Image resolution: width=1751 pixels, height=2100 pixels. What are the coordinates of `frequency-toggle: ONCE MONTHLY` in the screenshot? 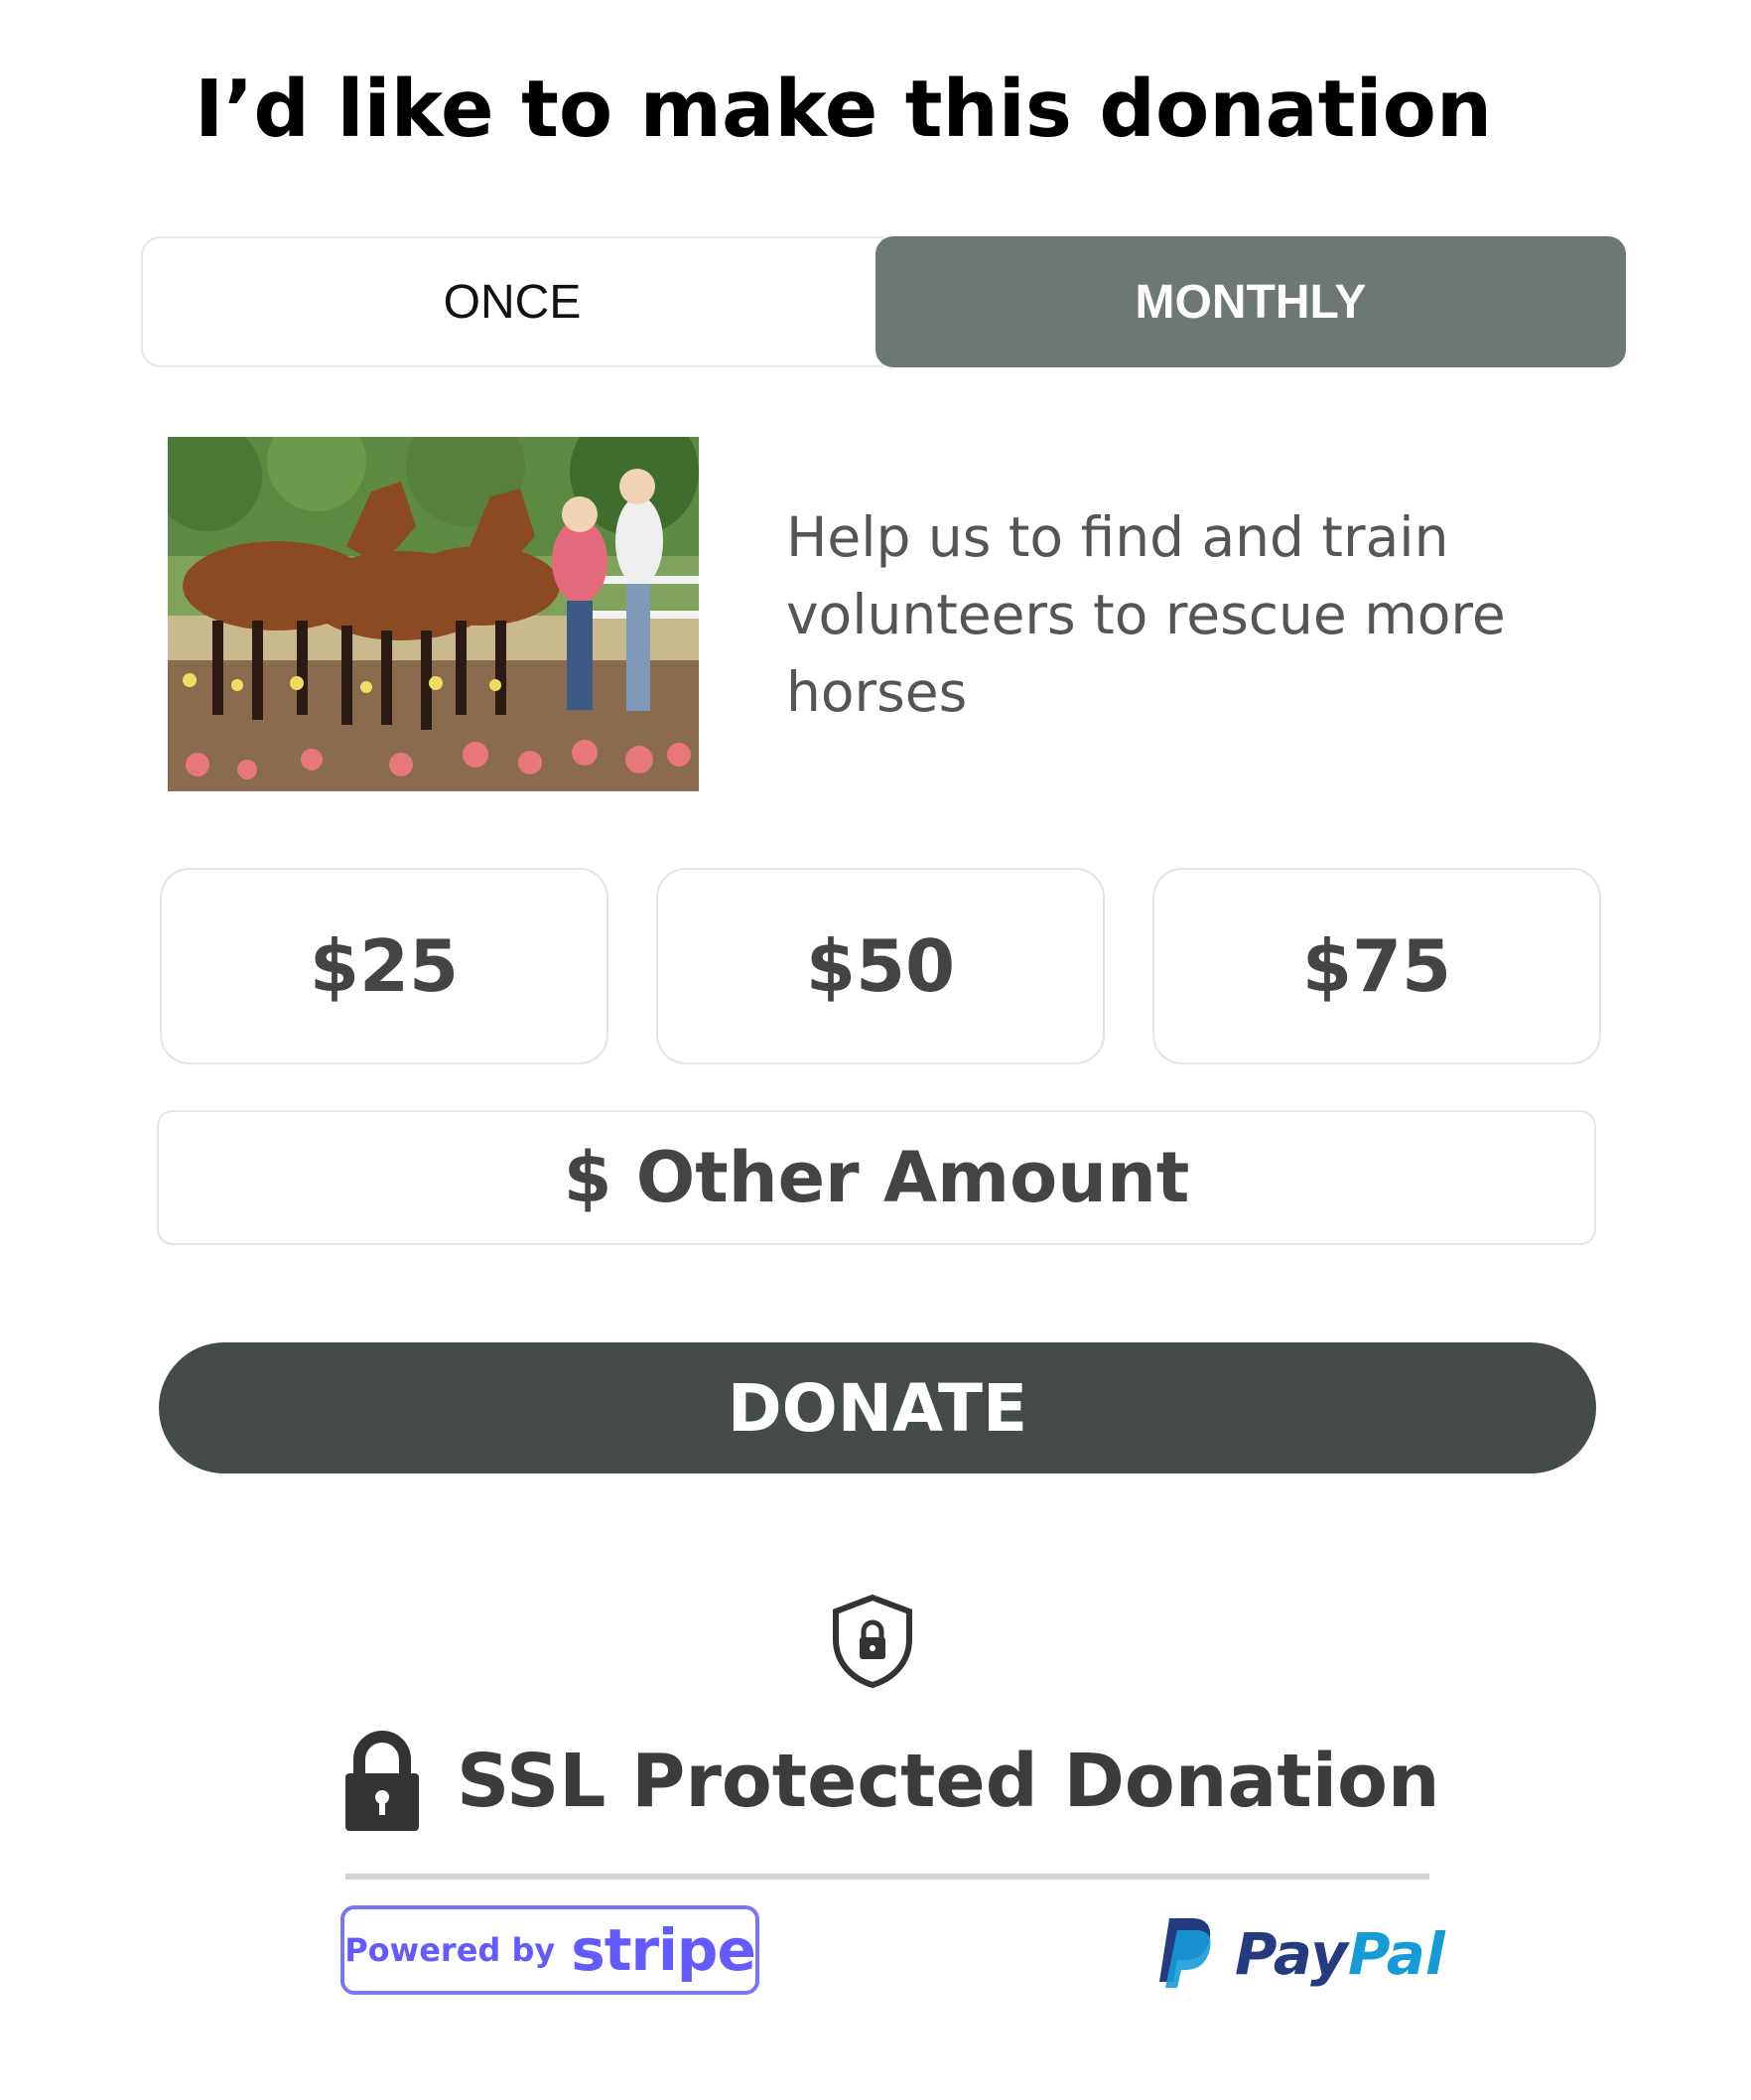 It's located at (883, 301).